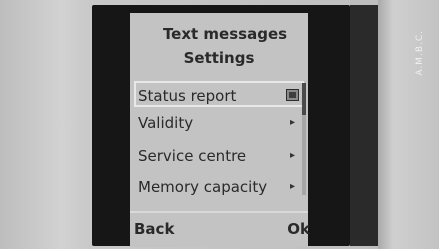  What do you see at coordinates (304, 139) in the screenshot?
I see `menu-scrollbar` at bounding box center [304, 139].